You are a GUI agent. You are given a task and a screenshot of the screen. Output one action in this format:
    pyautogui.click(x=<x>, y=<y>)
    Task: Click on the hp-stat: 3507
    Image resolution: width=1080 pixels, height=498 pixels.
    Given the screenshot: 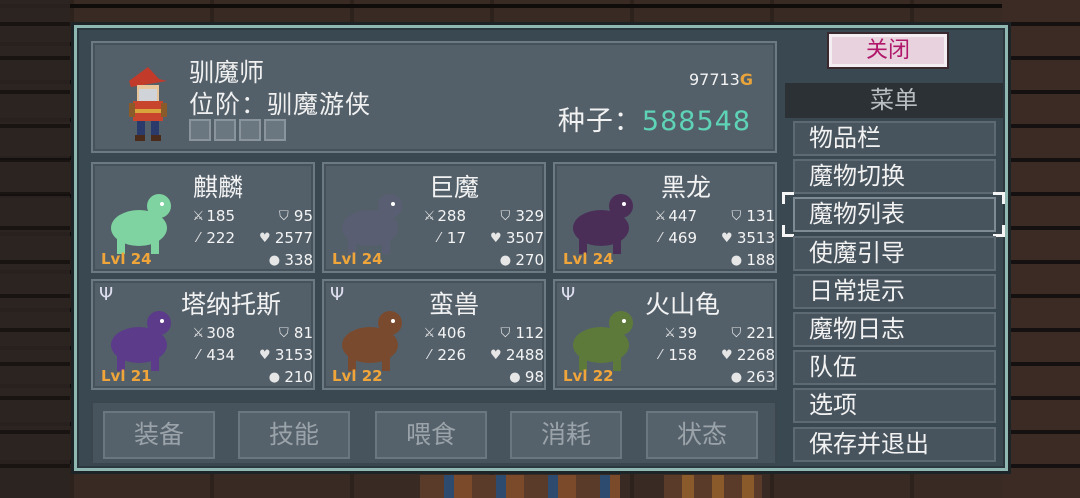 What is the action you would take?
    pyautogui.click(x=524, y=238)
    